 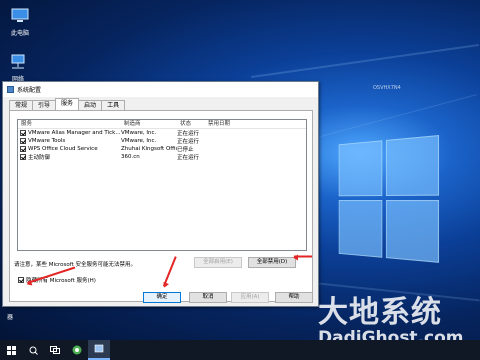 What do you see at coordinates (90, 105) in the screenshot?
I see `tab-startup: 启动` at bounding box center [90, 105].